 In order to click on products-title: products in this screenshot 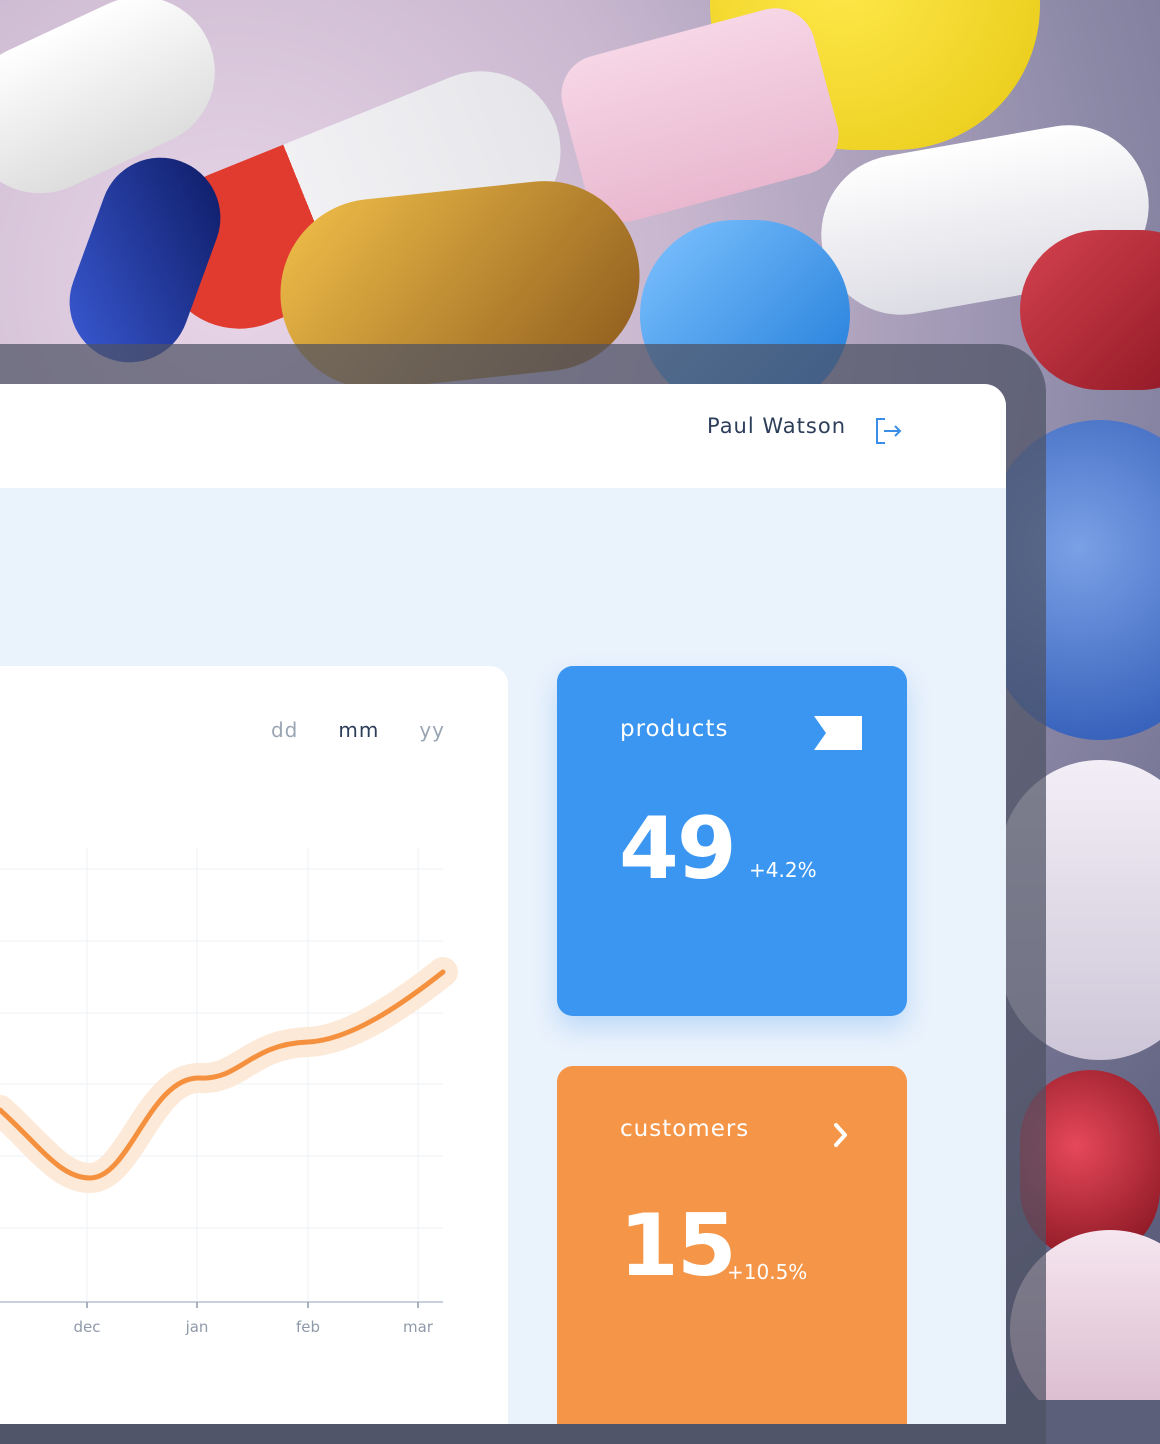, I will do `click(674, 729)`.